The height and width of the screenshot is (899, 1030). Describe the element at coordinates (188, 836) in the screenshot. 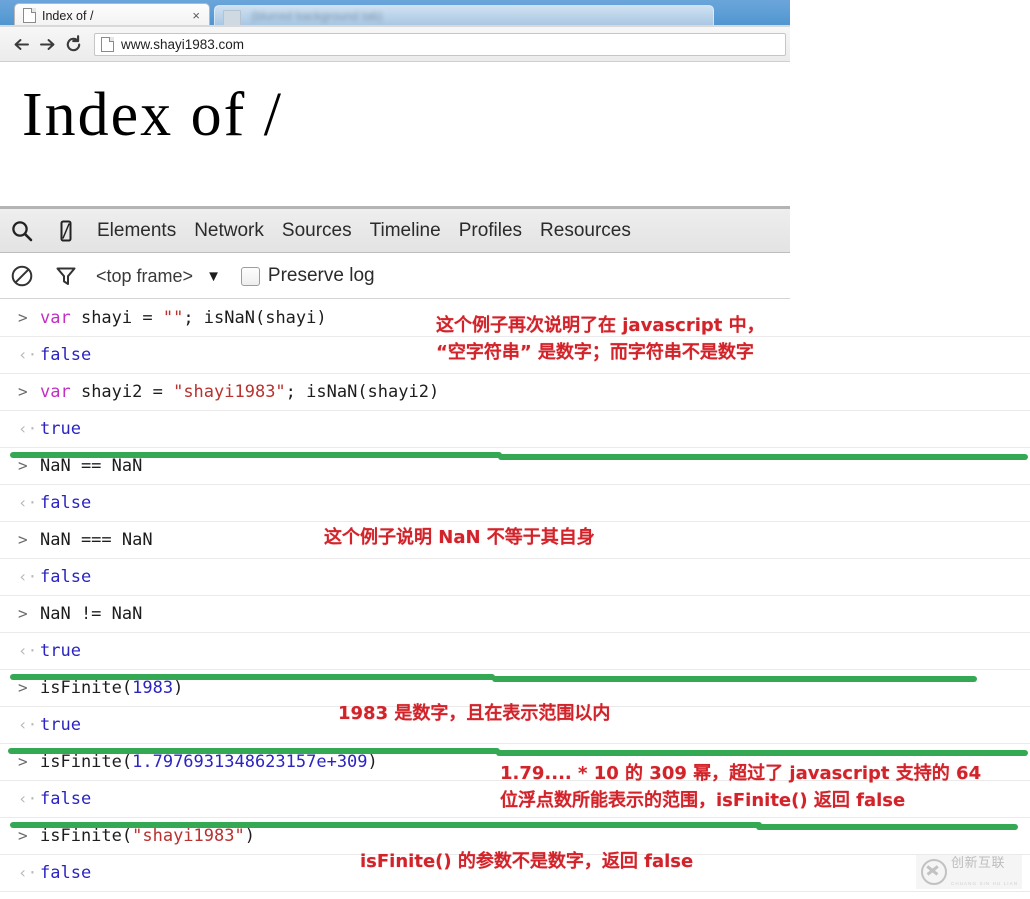

I see `token-str: "shayi1983"` at that location.